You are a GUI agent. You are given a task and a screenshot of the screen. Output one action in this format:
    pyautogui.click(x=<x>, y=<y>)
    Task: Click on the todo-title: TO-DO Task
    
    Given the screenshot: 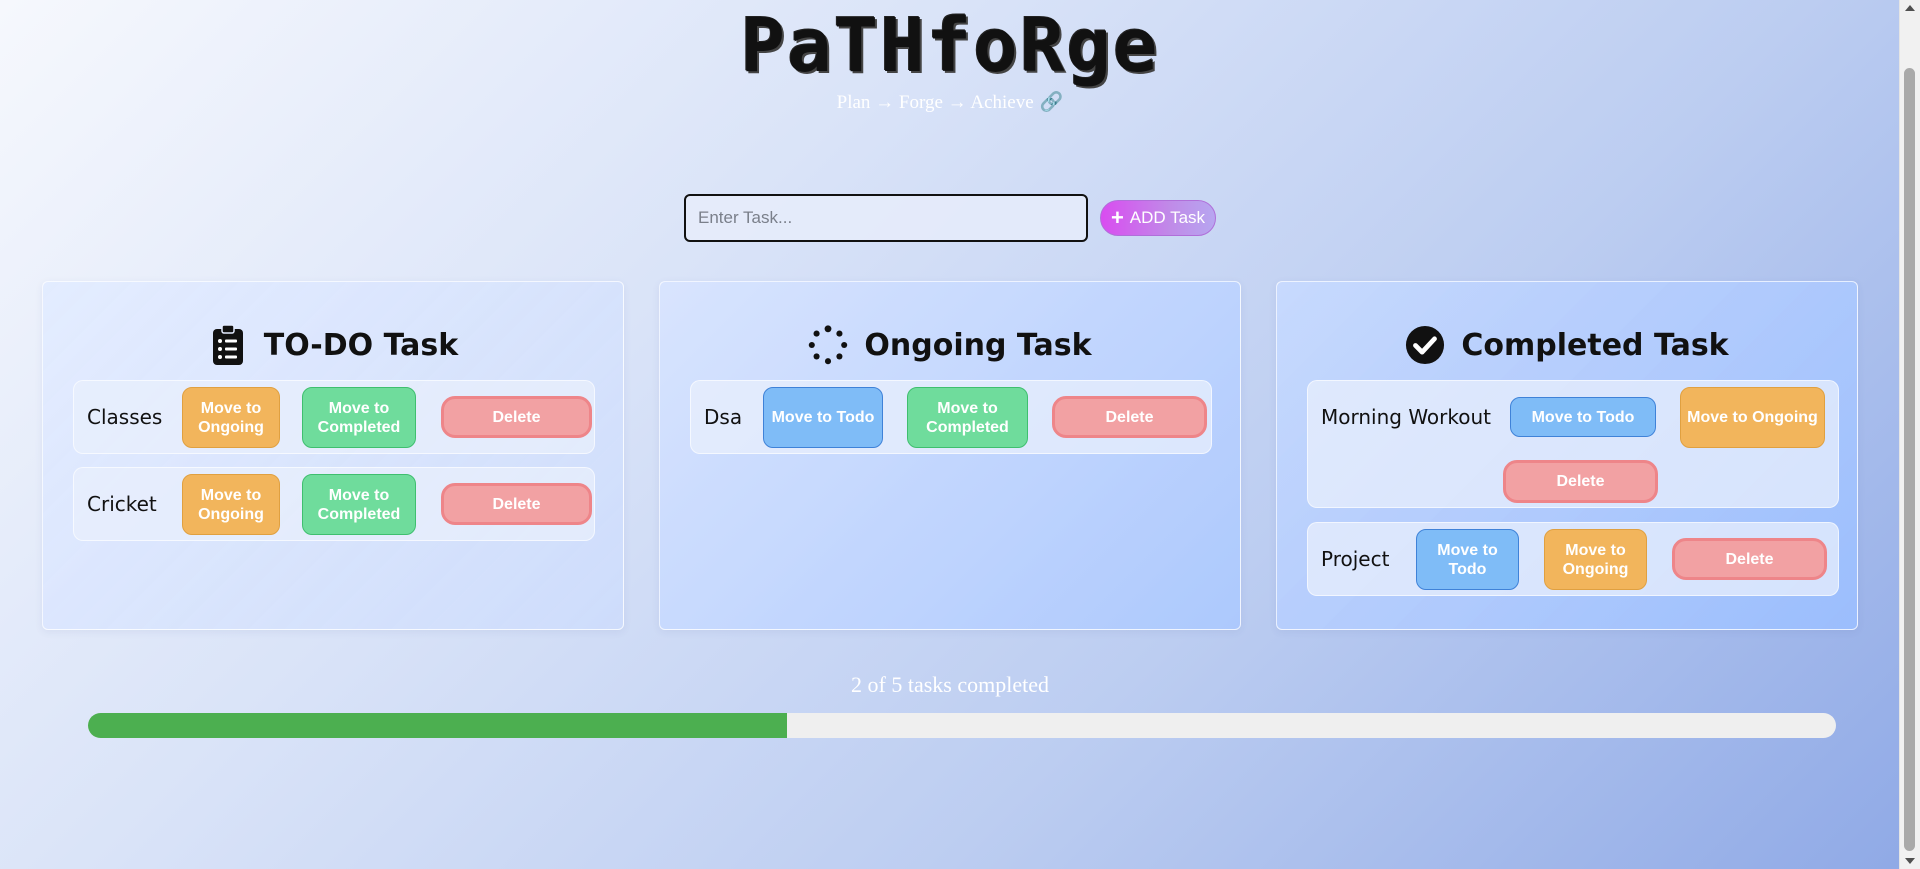 What is the action you would take?
    pyautogui.click(x=361, y=345)
    